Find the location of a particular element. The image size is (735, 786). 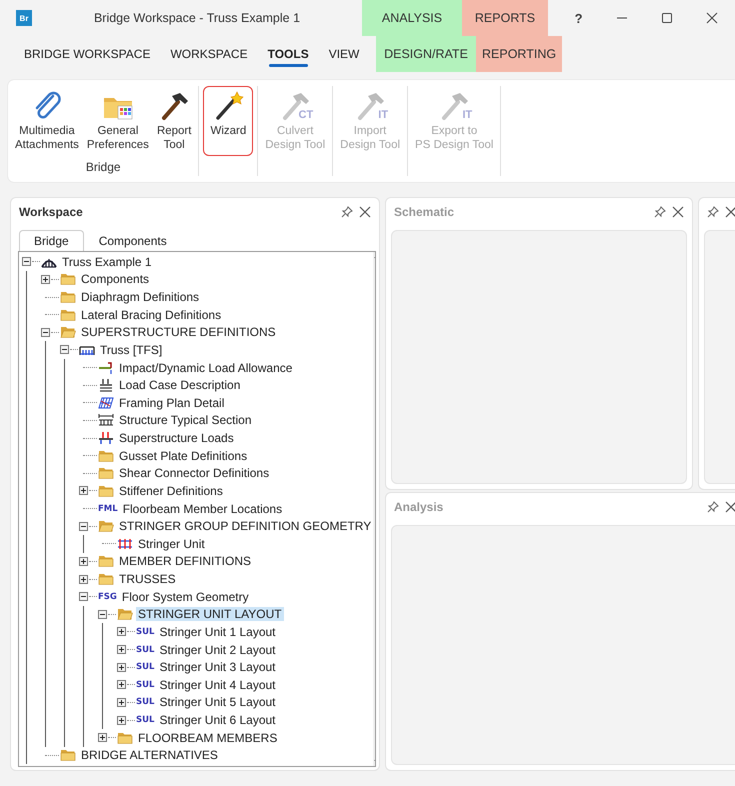

tree-item: BRIDGE ALTERNATIVES is located at coordinates (149, 755).